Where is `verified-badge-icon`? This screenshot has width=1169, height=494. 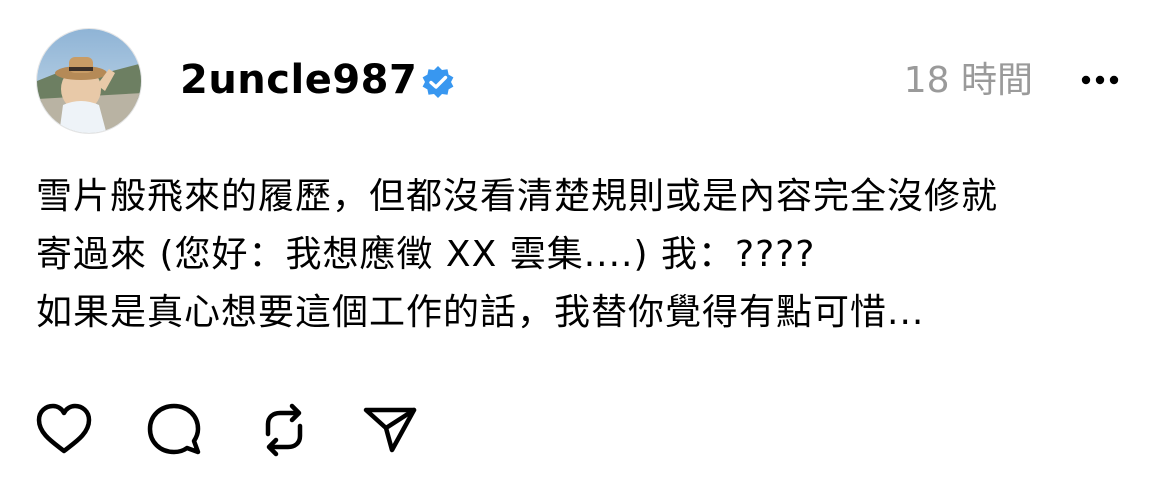 verified-badge-icon is located at coordinates (438, 82).